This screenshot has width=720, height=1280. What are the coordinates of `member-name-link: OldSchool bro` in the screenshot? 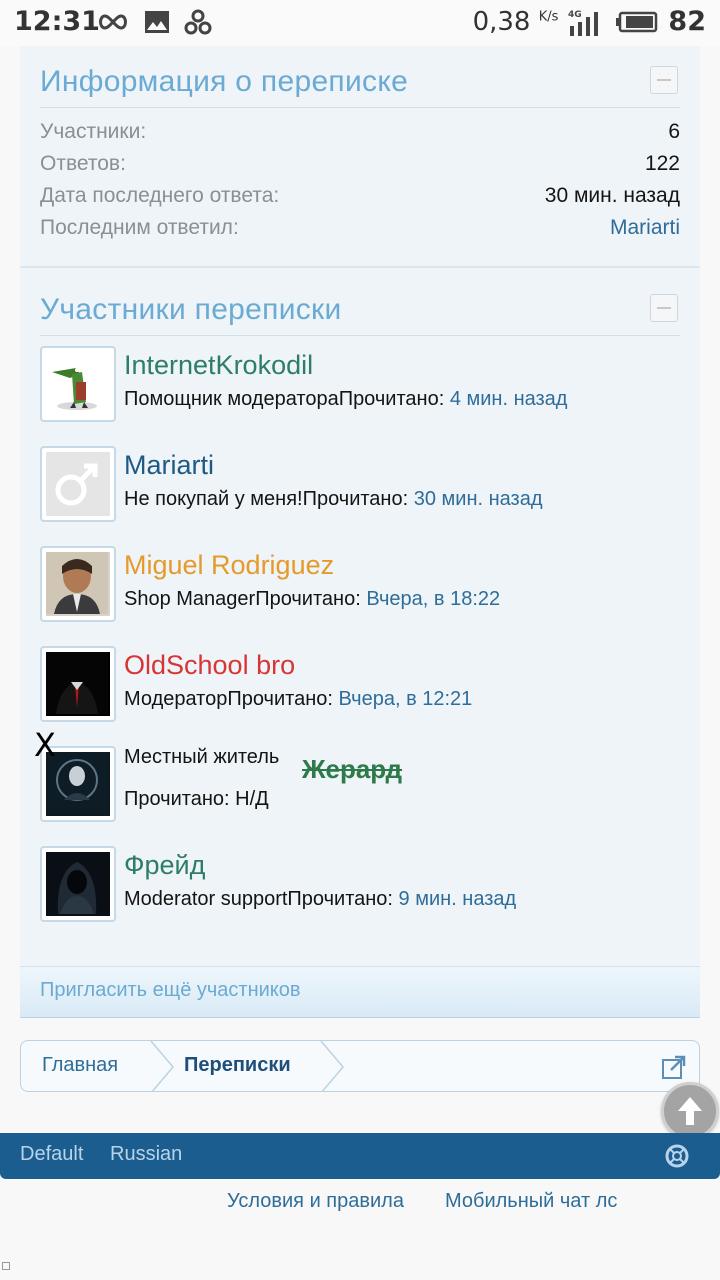 It's located at (209, 665).